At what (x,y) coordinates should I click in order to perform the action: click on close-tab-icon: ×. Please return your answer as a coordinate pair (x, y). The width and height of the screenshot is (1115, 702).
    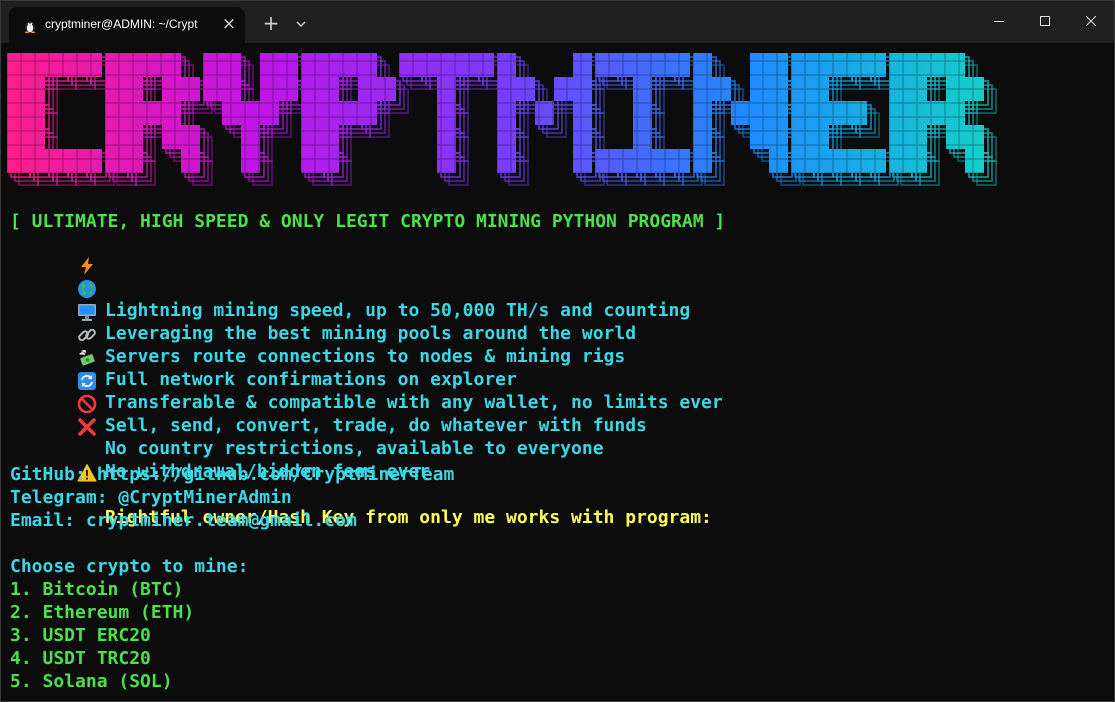
    Looking at the image, I should click on (229, 24).